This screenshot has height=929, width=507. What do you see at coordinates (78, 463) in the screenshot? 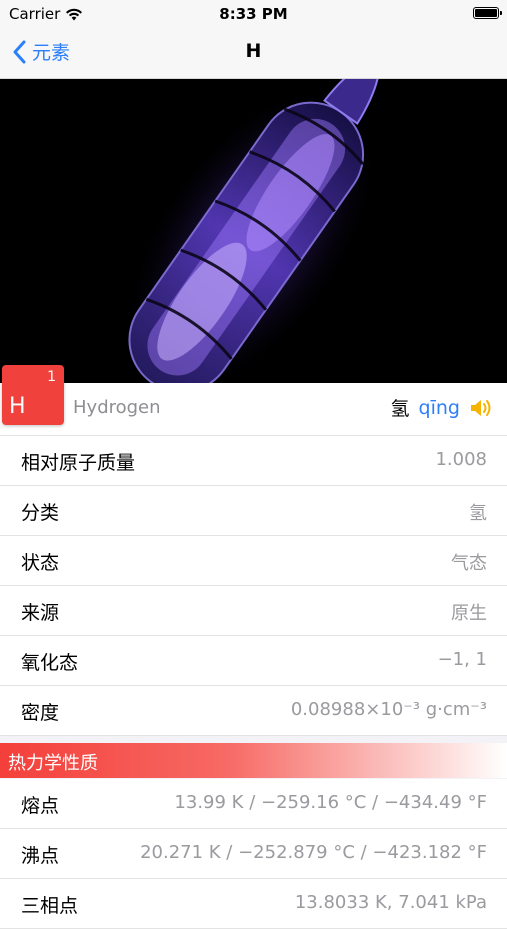
I see `property-label: 相对原子质量` at bounding box center [78, 463].